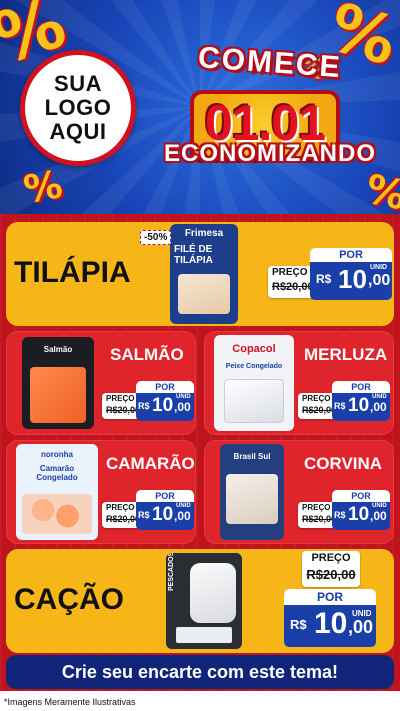  I want to click on product-image-merluza: Copacol Peixe Congelado, so click(254, 383).